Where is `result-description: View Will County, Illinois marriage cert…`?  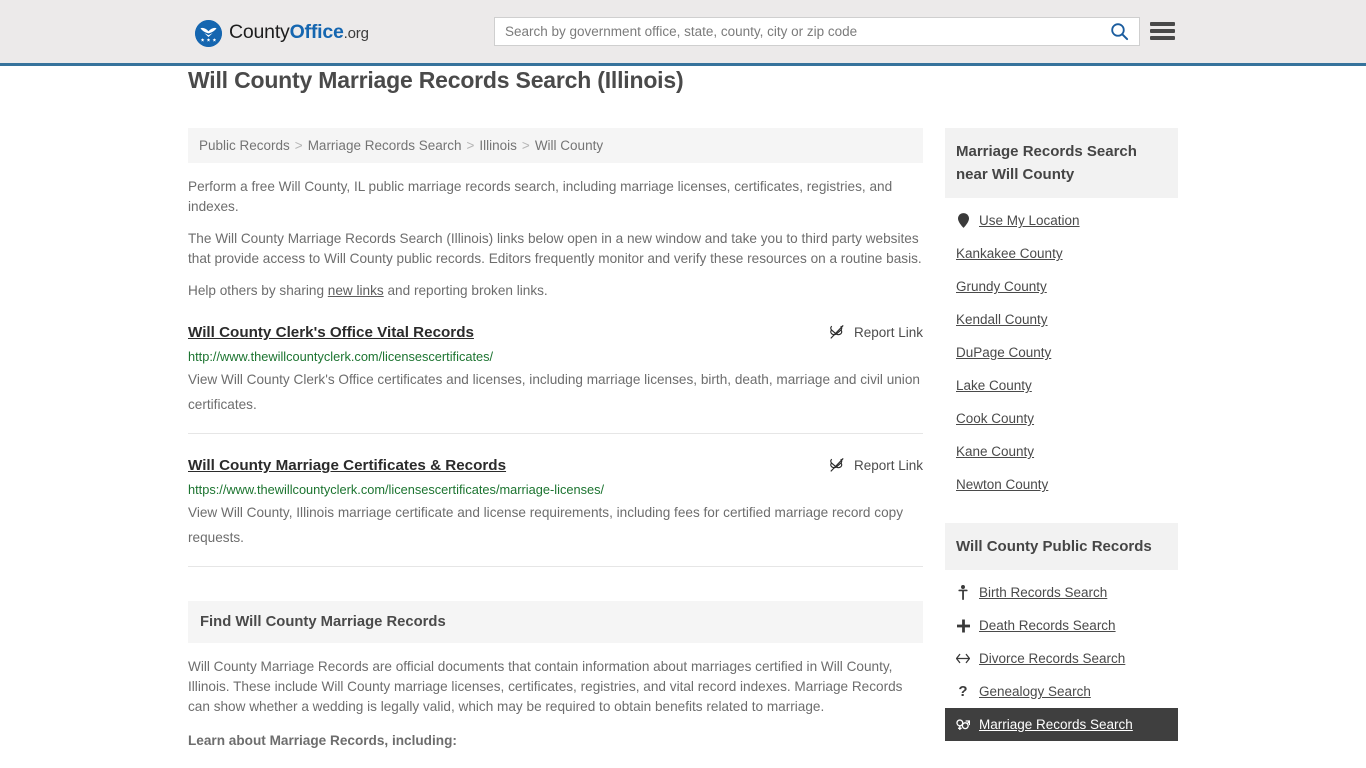 result-description: View Will County, Illinois marriage cert… is located at coordinates (545, 525).